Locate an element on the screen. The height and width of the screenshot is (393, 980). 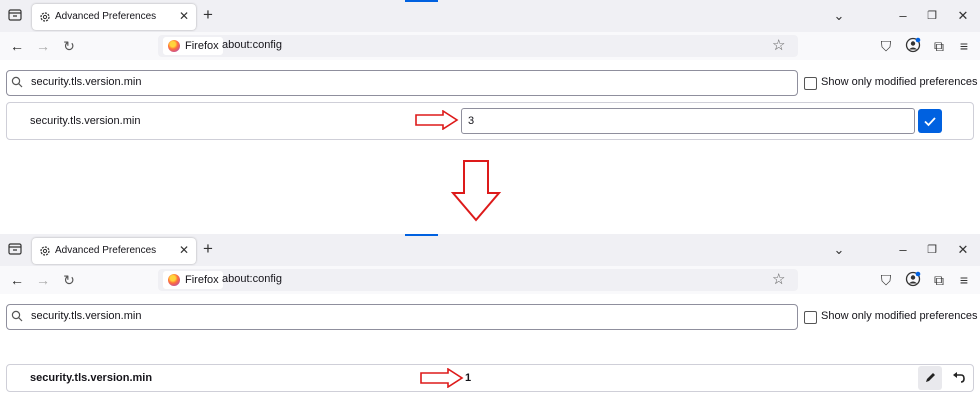
undo-icon is located at coordinates (959, 377).